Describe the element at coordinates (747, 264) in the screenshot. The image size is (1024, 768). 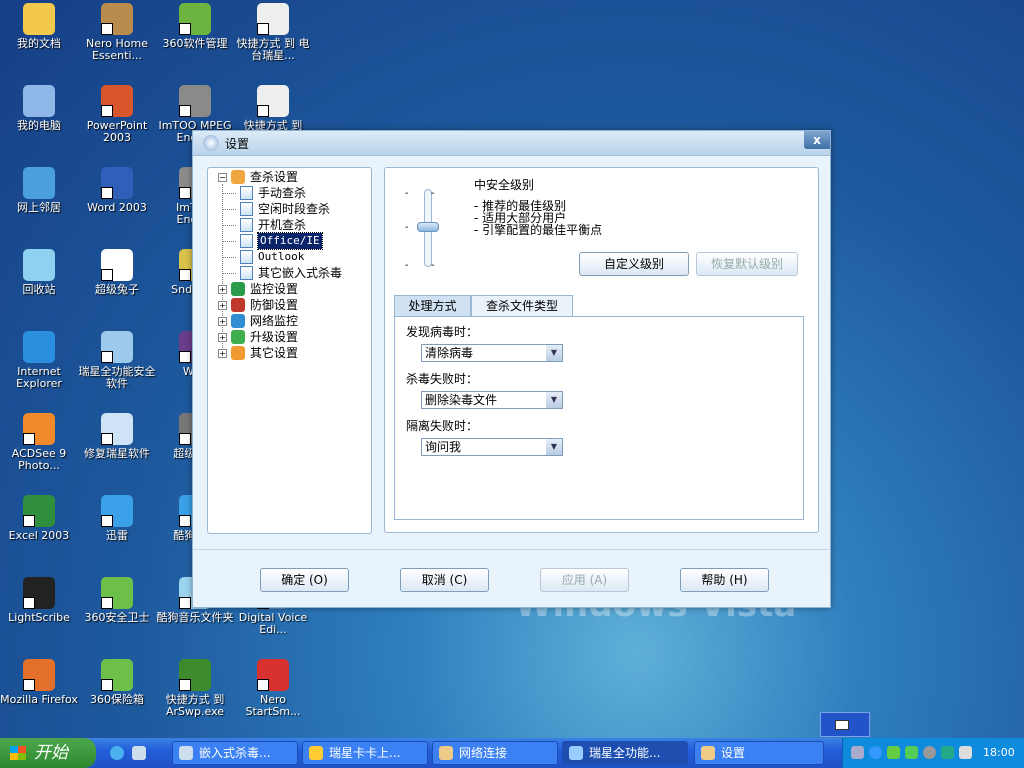
I see `restore-default-button: 恢复默认级别` at that location.